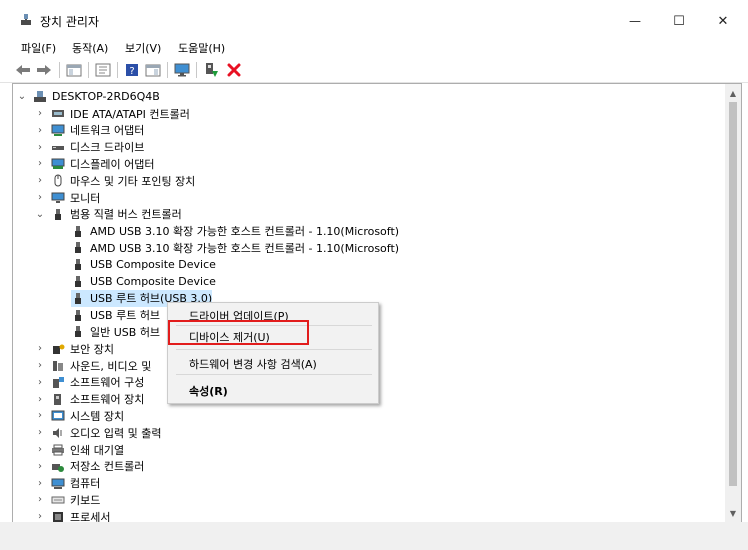 The width and height of the screenshot is (748, 550). I want to click on tree-category: 키보드, so click(75, 499).